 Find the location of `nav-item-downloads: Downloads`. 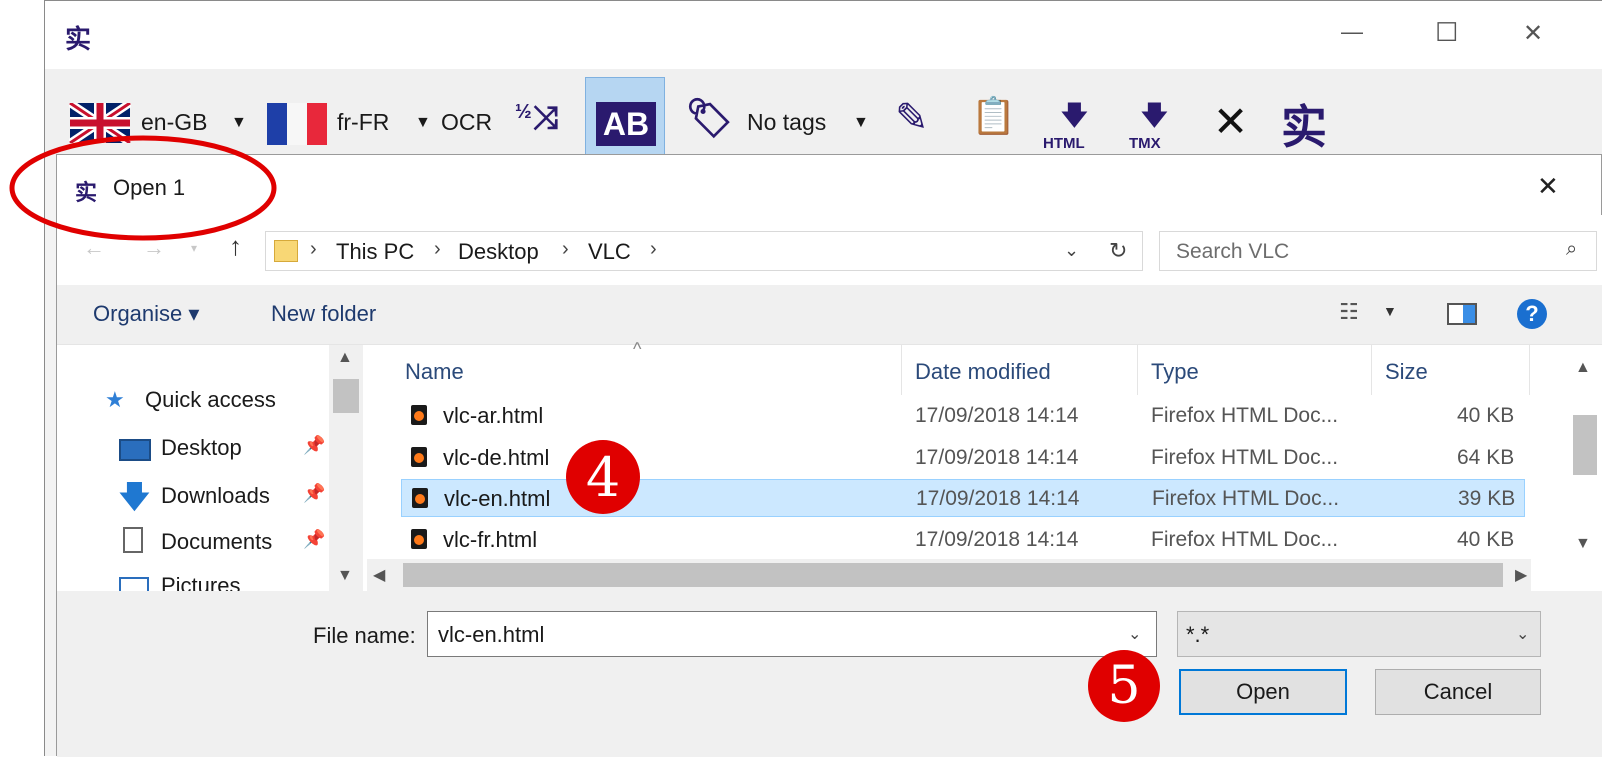

nav-item-downloads: Downloads is located at coordinates (215, 496).